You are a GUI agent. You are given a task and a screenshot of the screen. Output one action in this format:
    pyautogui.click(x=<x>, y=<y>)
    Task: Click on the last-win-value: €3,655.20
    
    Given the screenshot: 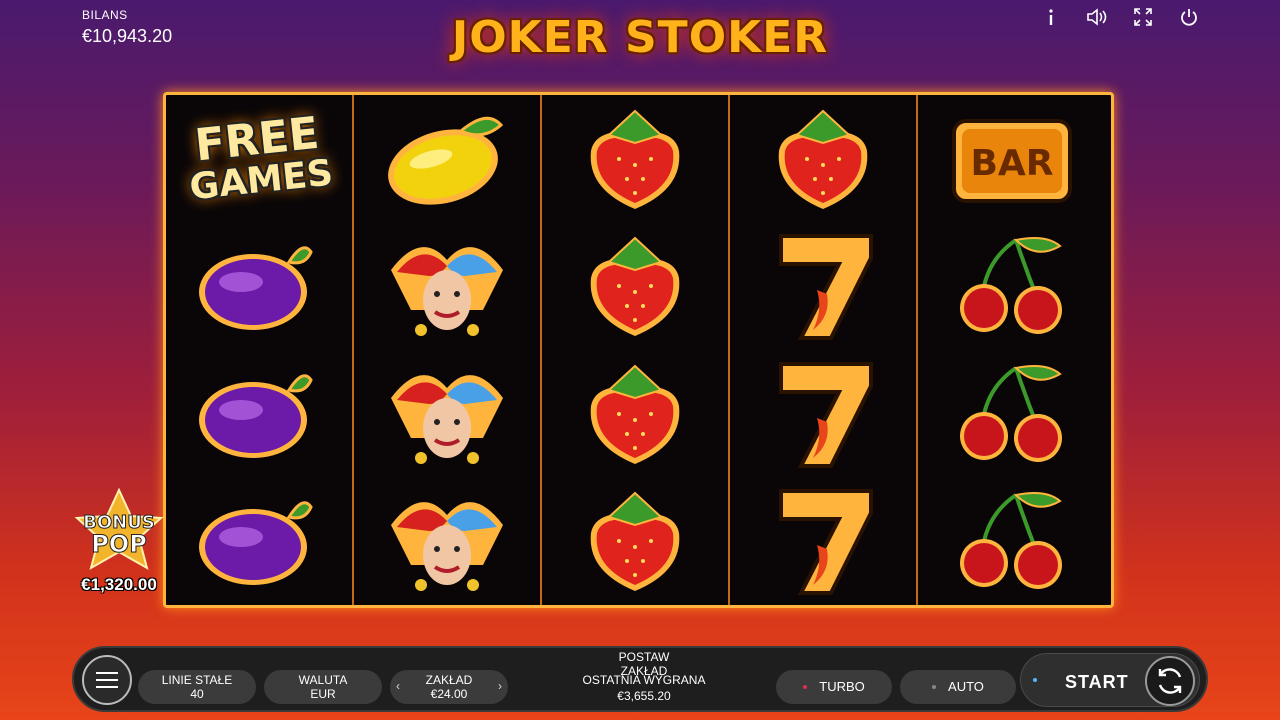 What is the action you would take?
    pyautogui.click(x=644, y=696)
    